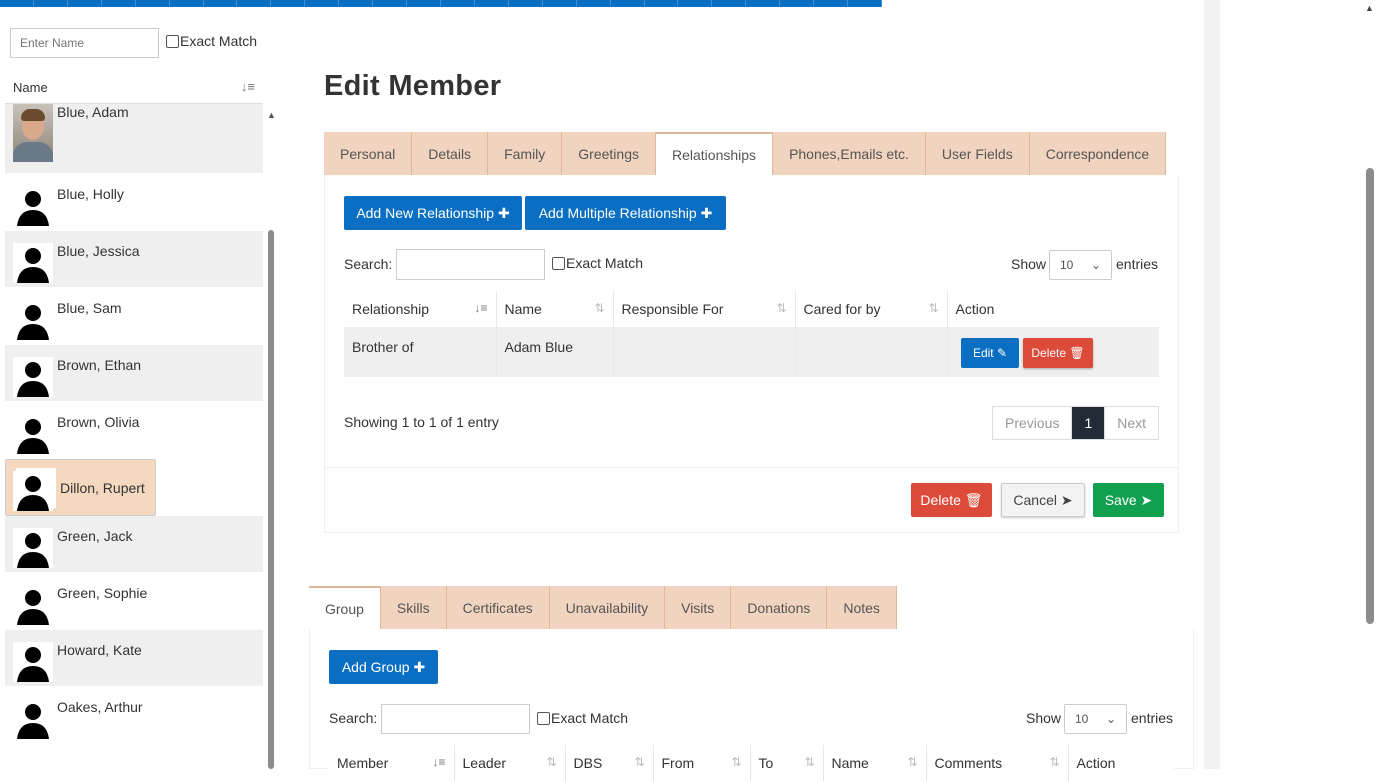 This screenshot has width=1377, height=781. Describe the element at coordinates (849, 153) in the screenshot. I see `tab-phones-emails-etc: Phones,Emails etc.` at that location.